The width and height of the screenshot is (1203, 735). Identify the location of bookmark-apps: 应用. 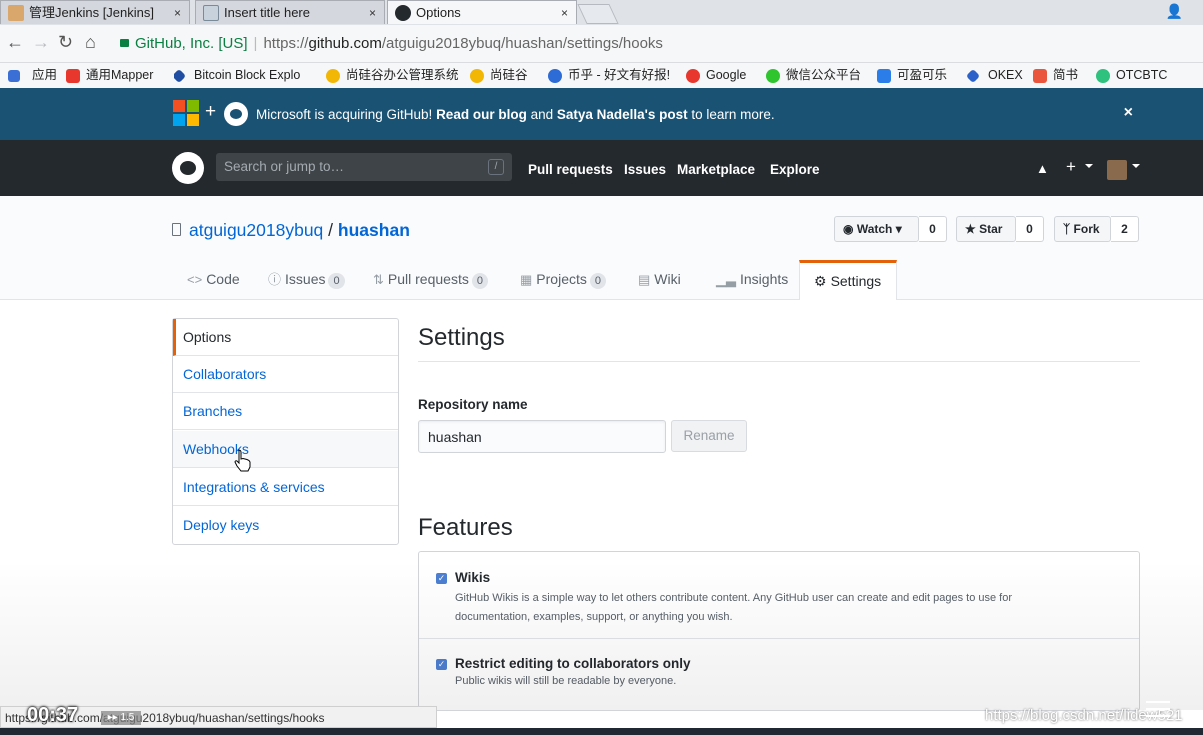
(30, 75).